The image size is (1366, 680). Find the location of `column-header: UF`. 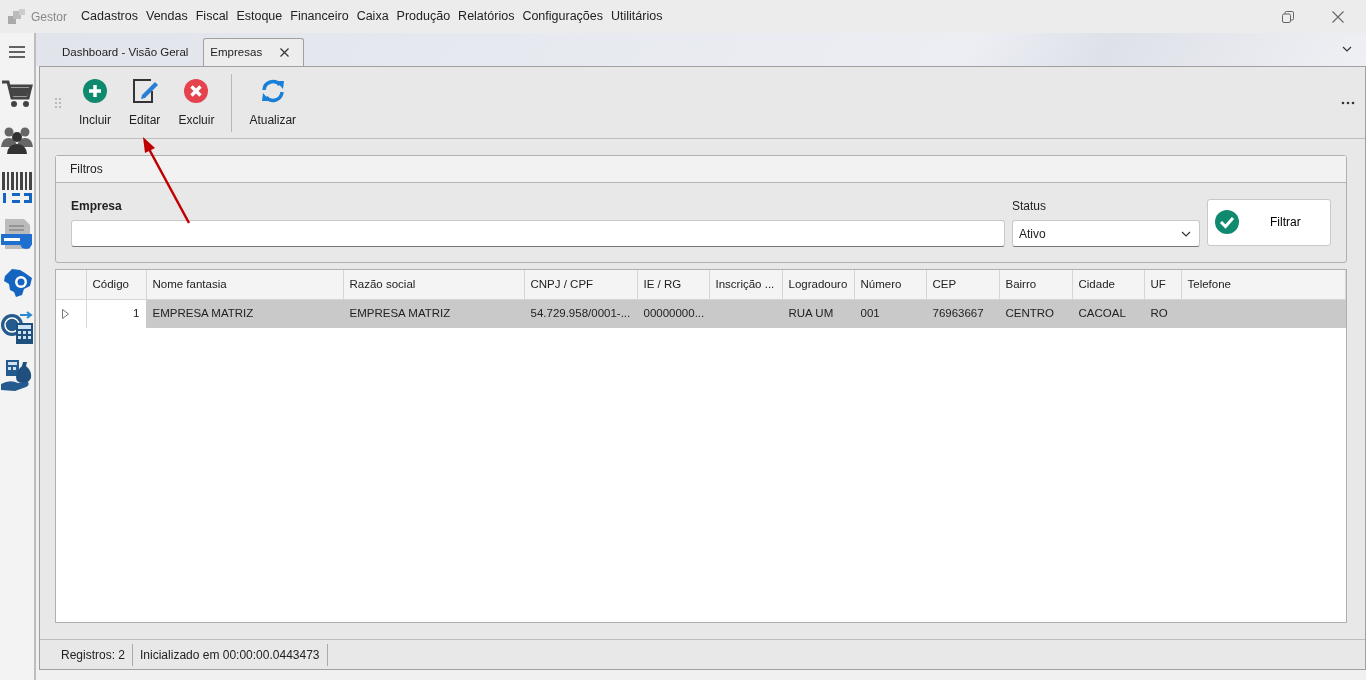

column-header: UF is located at coordinates (1162, 284).